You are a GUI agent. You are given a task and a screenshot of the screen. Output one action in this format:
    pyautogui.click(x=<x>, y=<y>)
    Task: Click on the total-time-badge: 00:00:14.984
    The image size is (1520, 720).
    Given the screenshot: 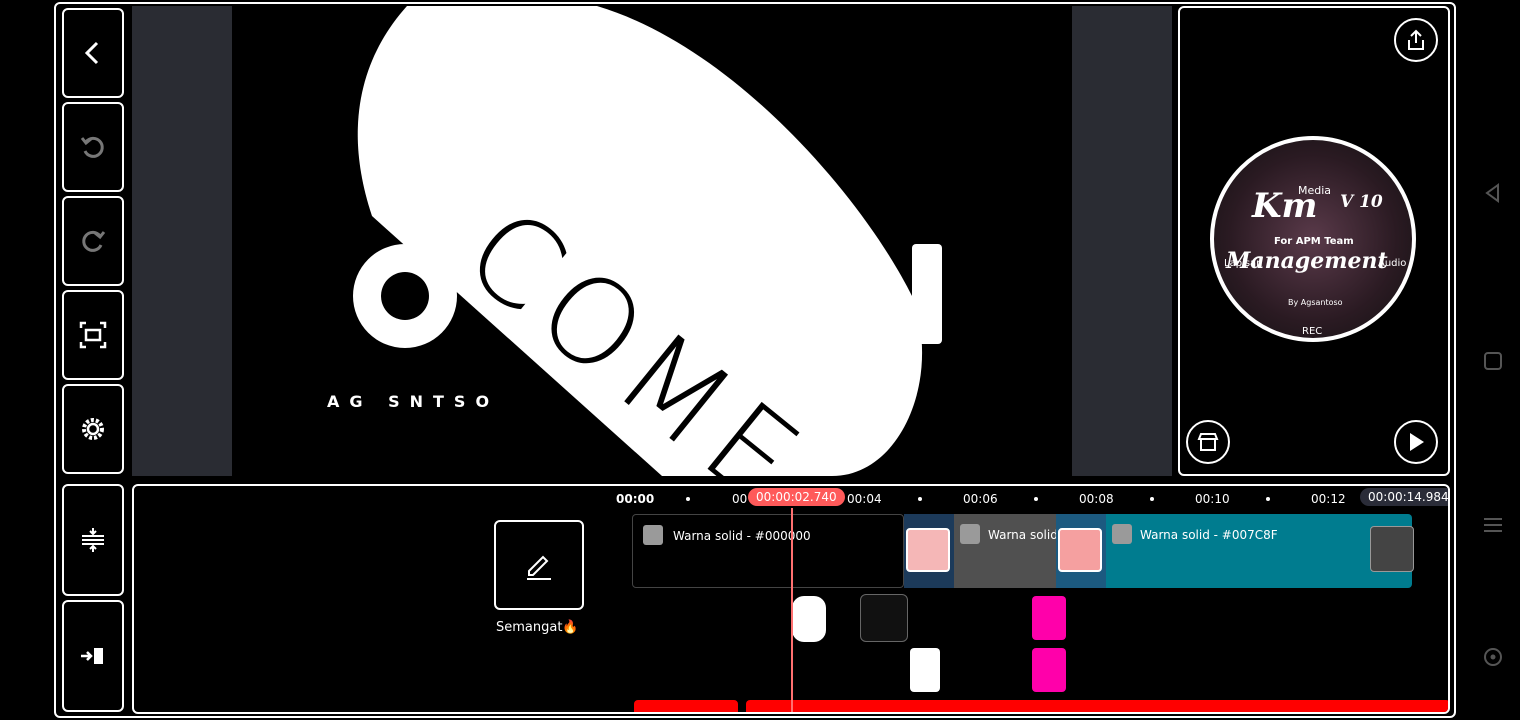 What is the action you would take?
    pyautogui.click(x=1404, y=497)
    